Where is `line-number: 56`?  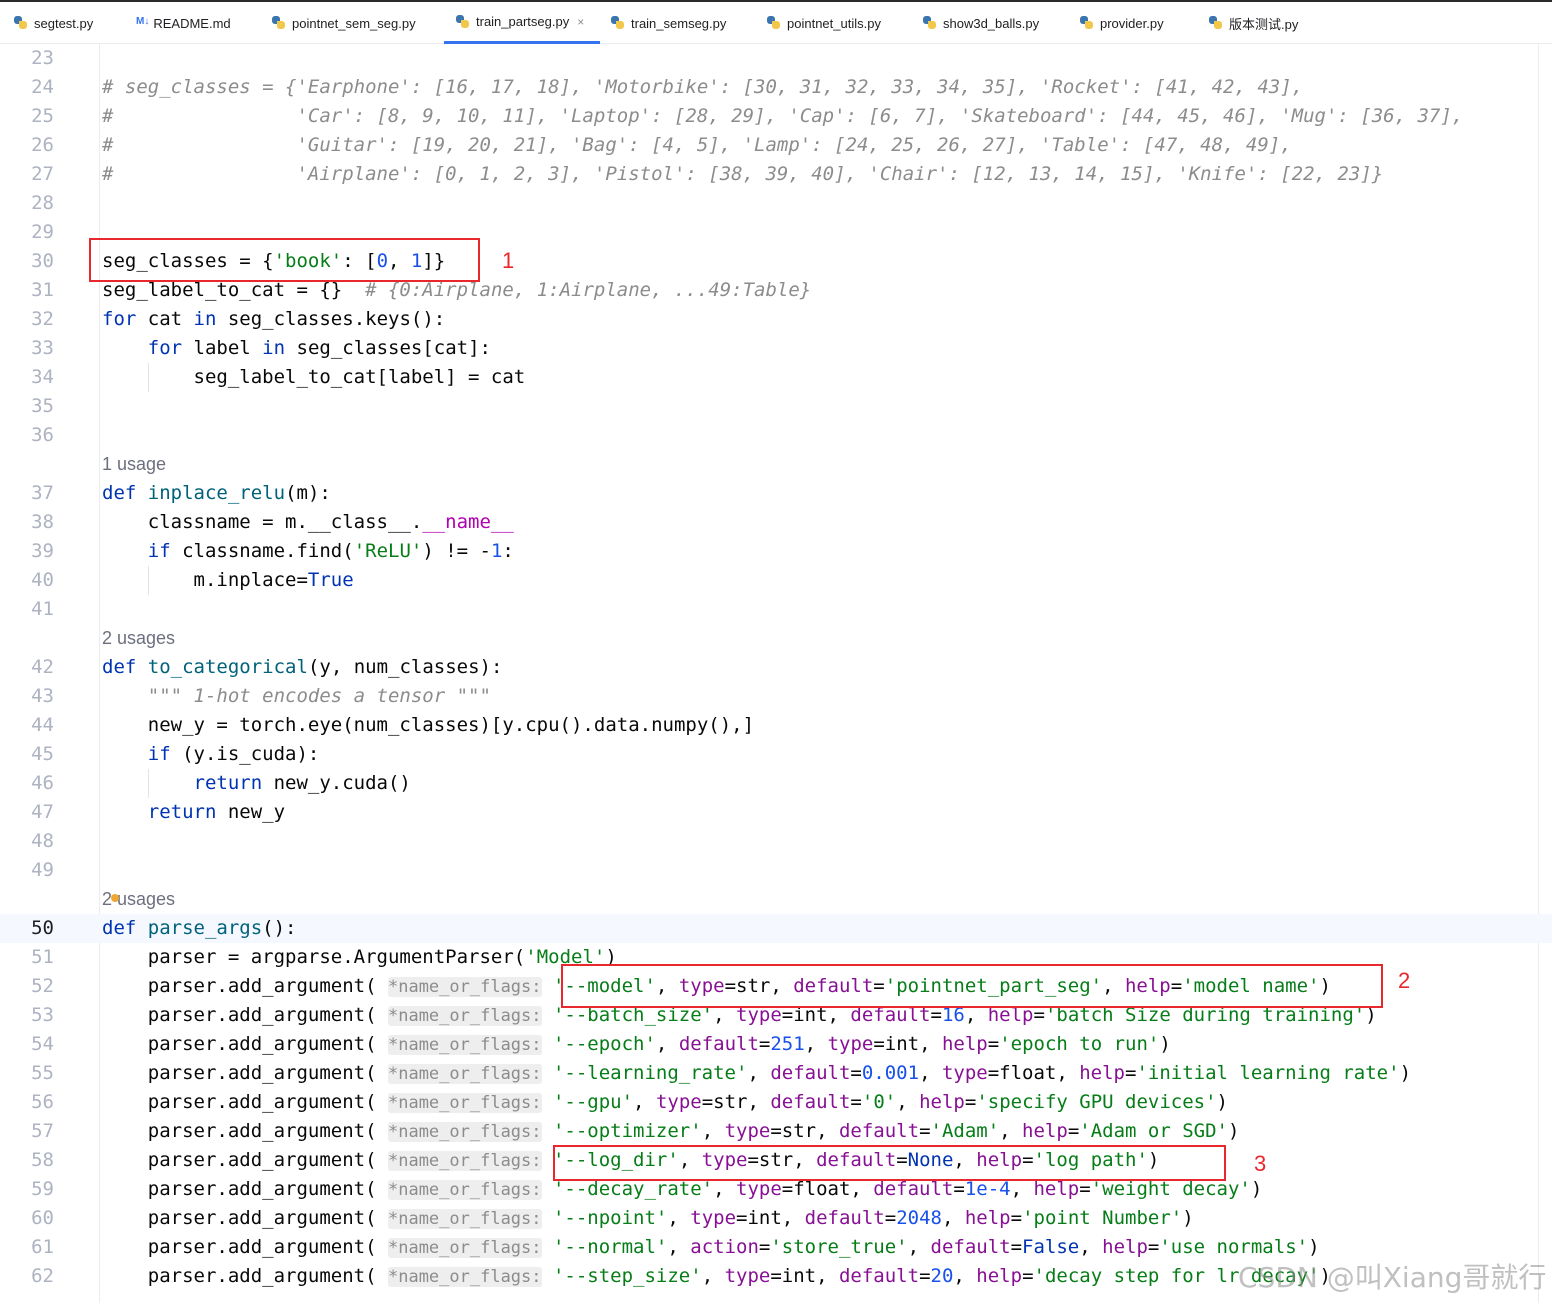 line-number: 56 is located at coordinates (42, 1102).